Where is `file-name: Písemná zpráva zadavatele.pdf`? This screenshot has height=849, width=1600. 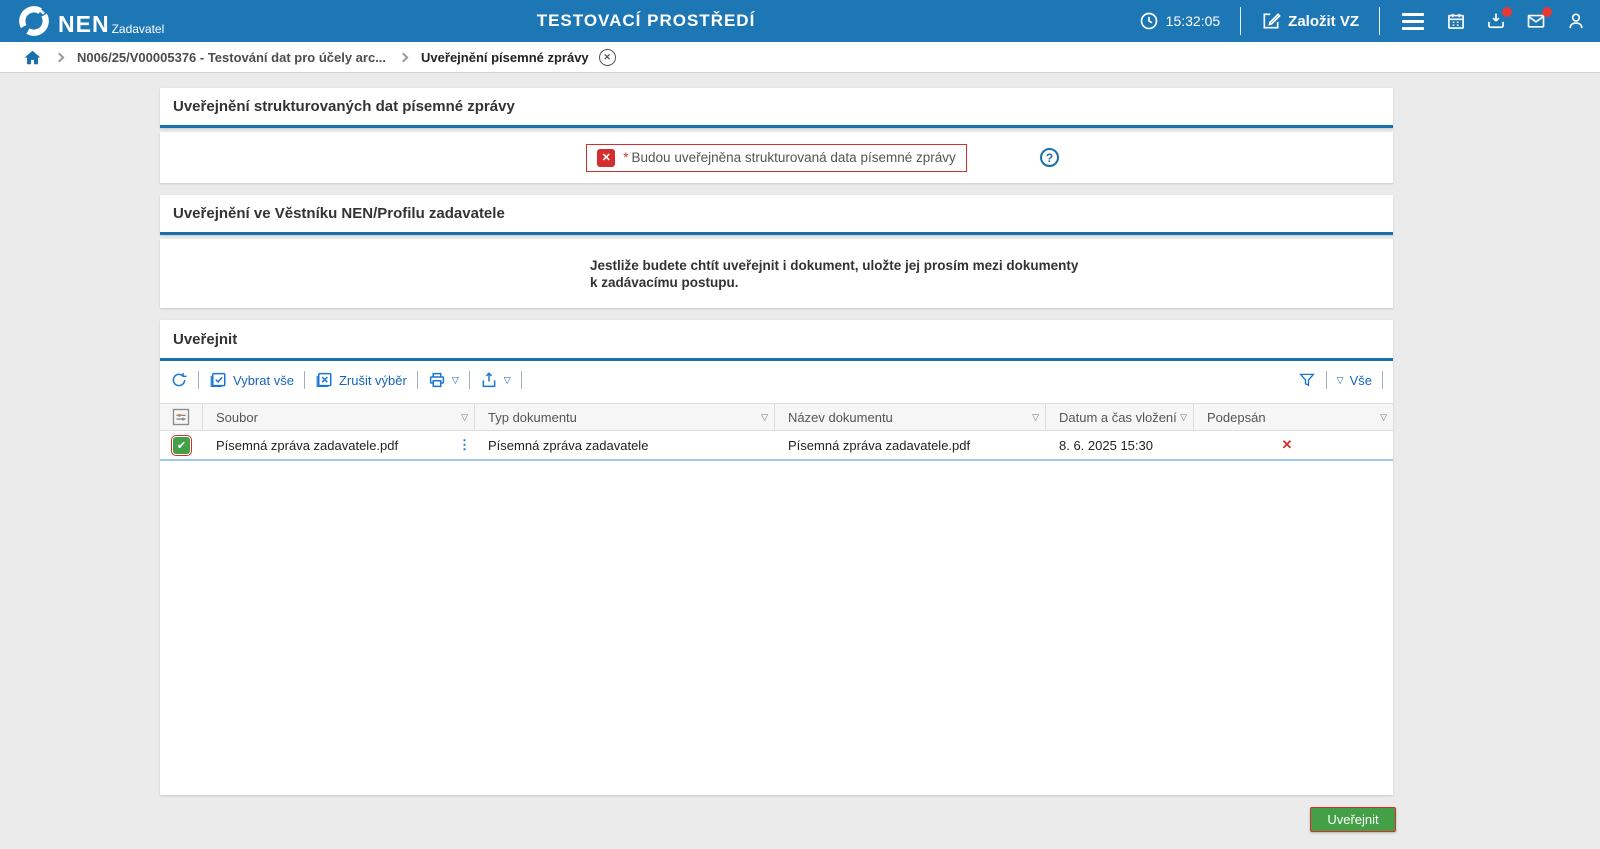 file-name: Písemná zpráva zadavatele.pdf is located at coordinates (307, 445).